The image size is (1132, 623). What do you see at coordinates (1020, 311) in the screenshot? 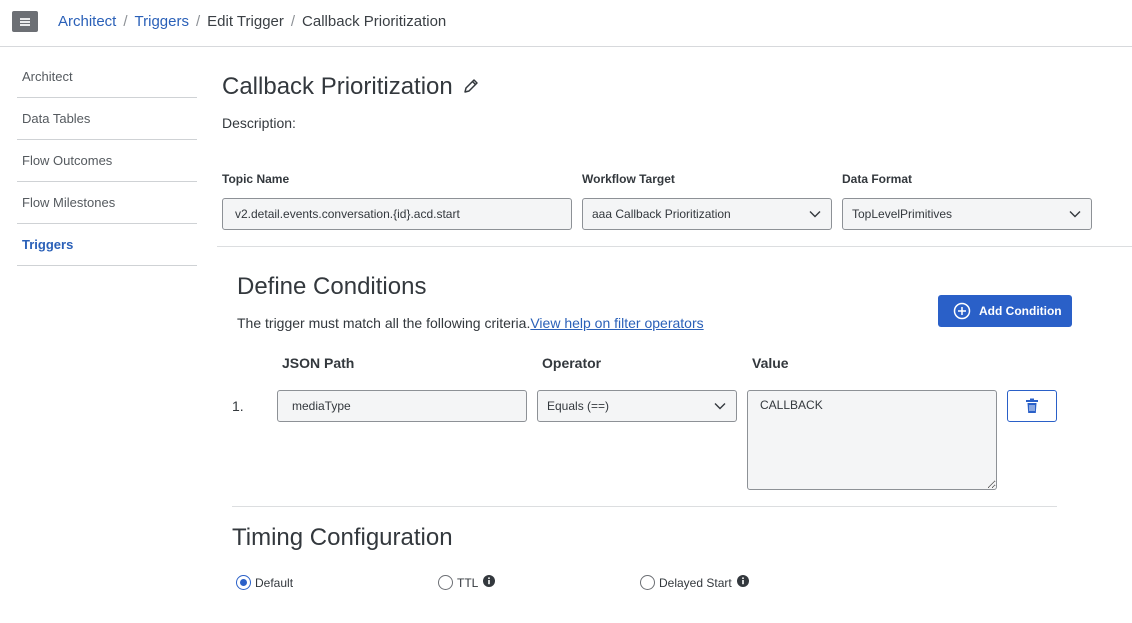
I see `add-condition-label: Add Condition` at bounding box center [1020, 311].